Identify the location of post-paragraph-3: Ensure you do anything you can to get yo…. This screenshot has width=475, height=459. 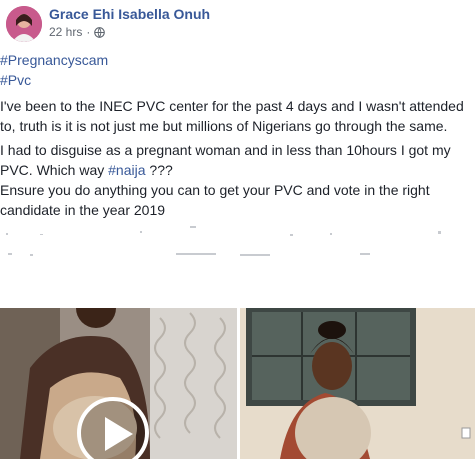
(215, 200).